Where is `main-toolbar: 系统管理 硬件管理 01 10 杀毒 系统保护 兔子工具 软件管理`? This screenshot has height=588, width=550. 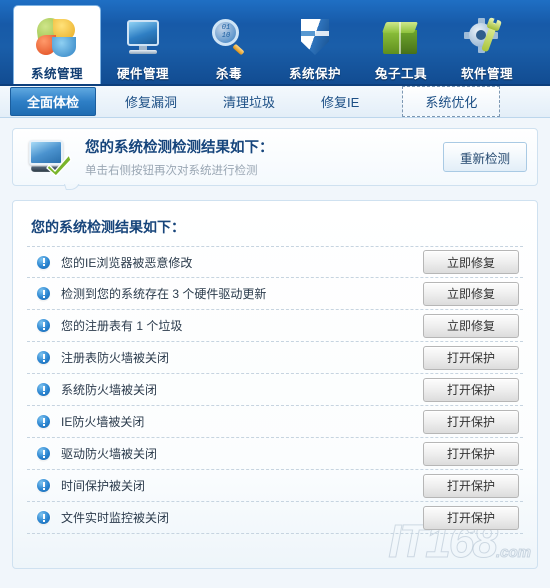
main-toolbar: 系统管理 硬件管理 01 10 杀毒 系统保护 兔子工具 软件管理 is located at coordinates (275, 43).